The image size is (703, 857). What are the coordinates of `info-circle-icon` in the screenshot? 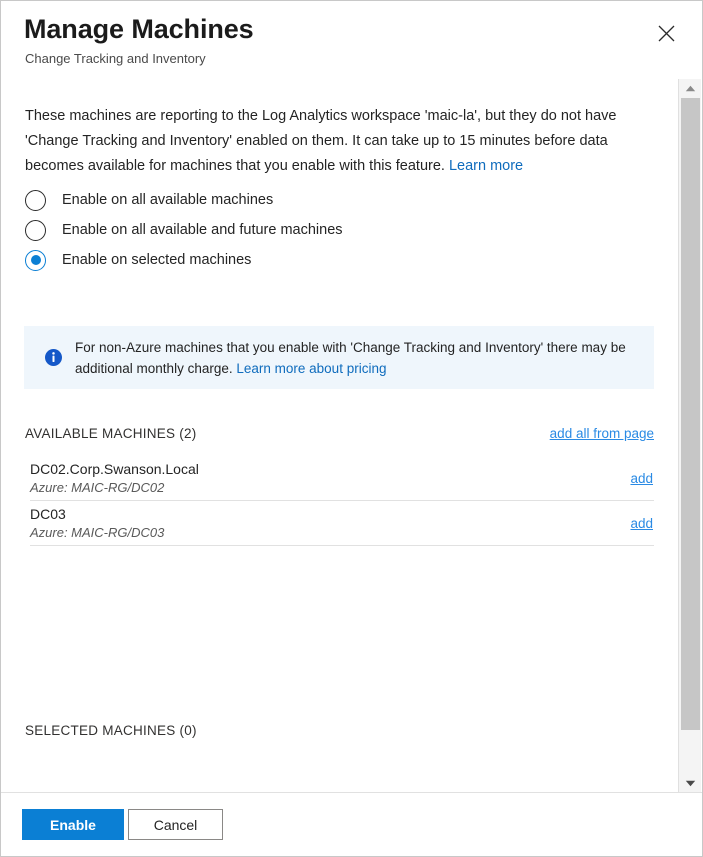 It's located at (53, 357).